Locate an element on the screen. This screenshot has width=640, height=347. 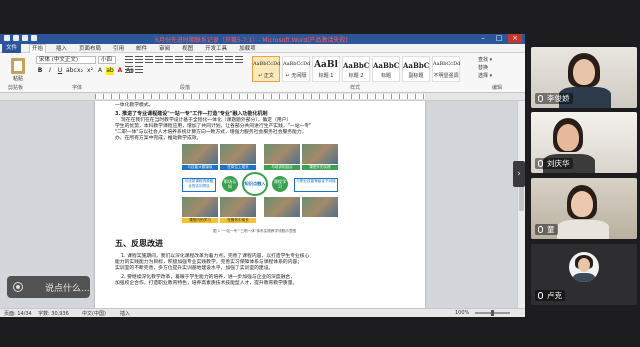
bullets-icon is located at coordinates (129, 60).